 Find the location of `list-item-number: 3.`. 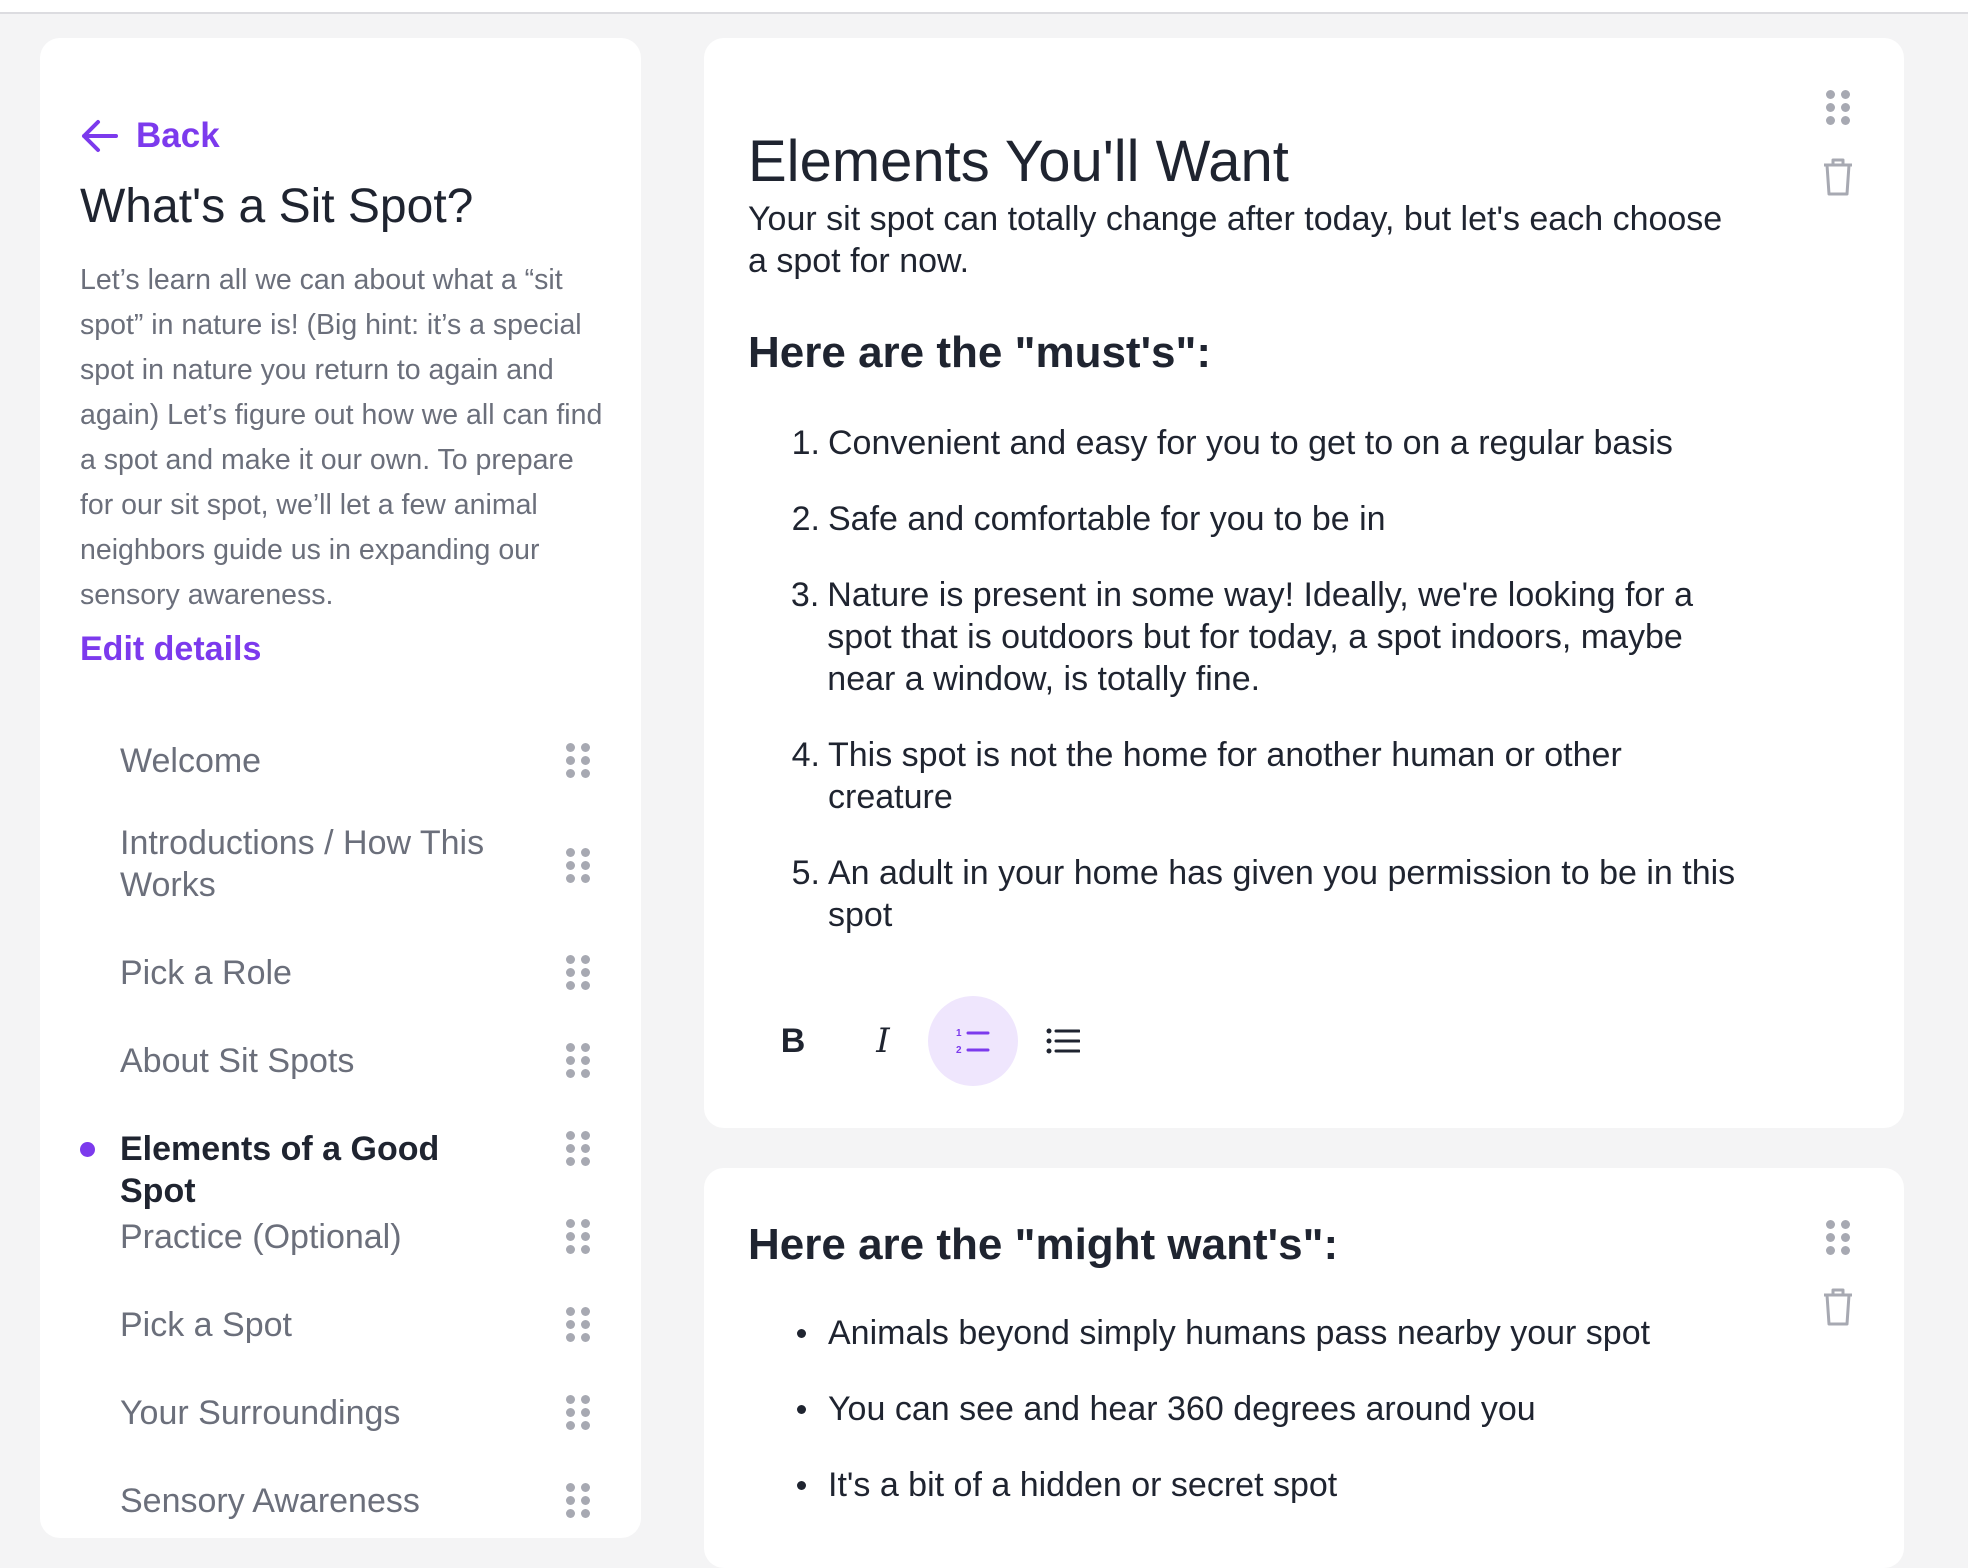

list-item-number: 3. is located at coordinates (805, 595).